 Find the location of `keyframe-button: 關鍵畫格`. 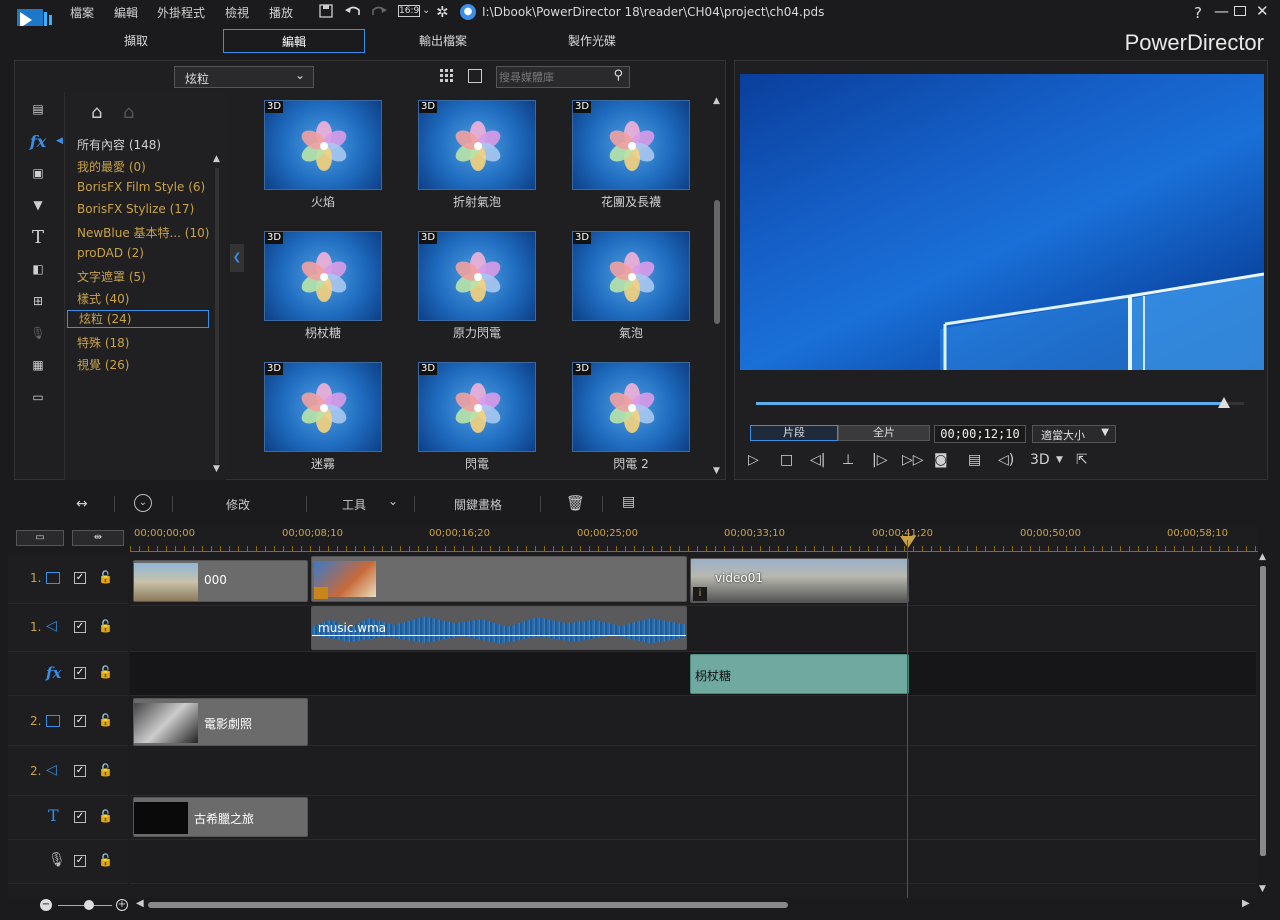

keyframe-button: 關鍵畫格 is located at coordinates (478, 504).